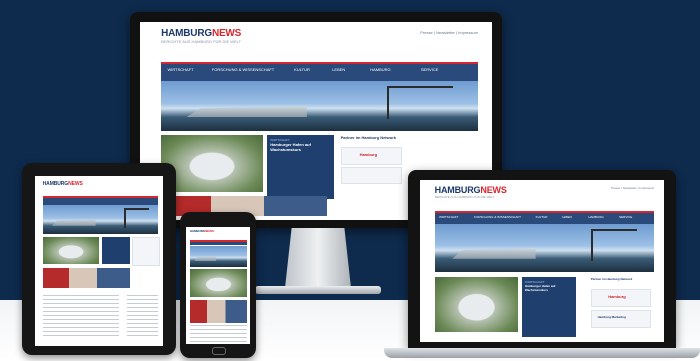  Describe the element at coordinates (318, 258) in the screenshot. I see `monitor-stand-neck` at that location.